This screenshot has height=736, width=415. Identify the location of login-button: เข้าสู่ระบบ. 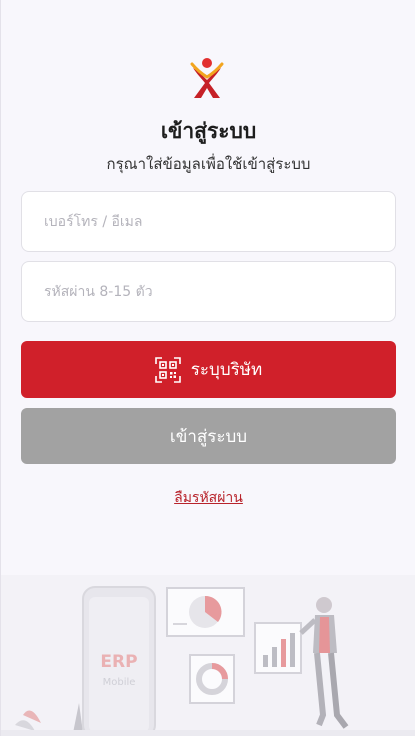
(208, 436).